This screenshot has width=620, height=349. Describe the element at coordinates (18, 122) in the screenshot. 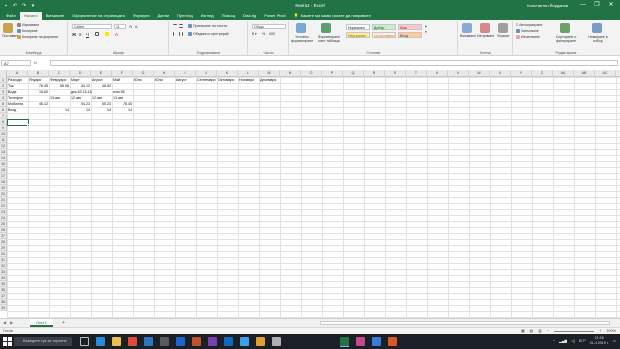

I see `active-cell` at that location.